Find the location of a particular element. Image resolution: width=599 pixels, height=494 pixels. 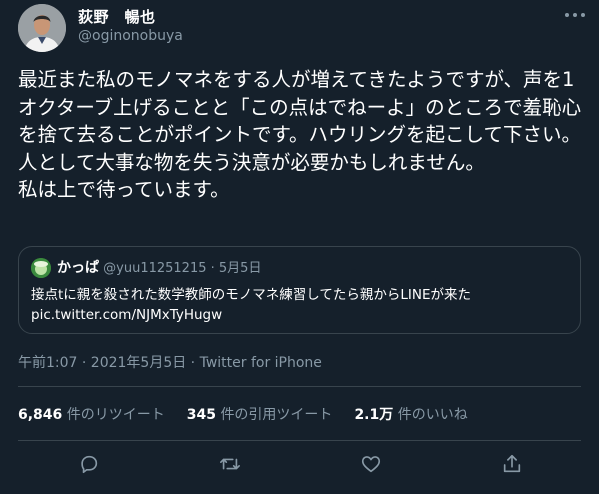

likes-count: 2.1万 is located at coordinates (374, 415).